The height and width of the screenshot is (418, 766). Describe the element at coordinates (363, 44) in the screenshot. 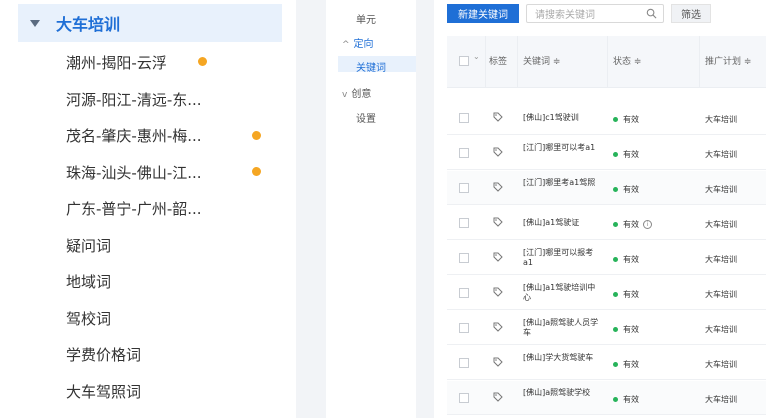

I see `nav-item-label: 定向` at that location.